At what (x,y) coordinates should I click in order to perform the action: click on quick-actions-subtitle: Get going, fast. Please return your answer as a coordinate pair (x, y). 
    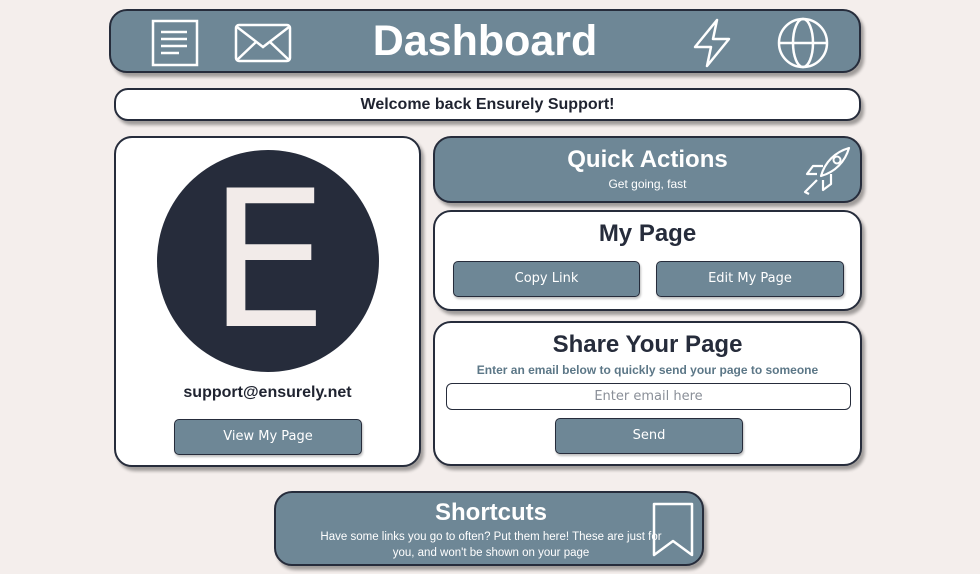
    Looking at the image, I should click on (647, 184).